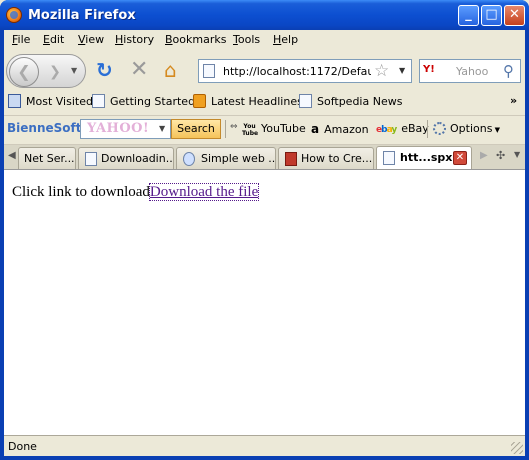 The width and height of the screenshot is (529, 460). Describe the element at coordinates (189, 159) in the screenshot. I see `site-favicon-icon` at that location.